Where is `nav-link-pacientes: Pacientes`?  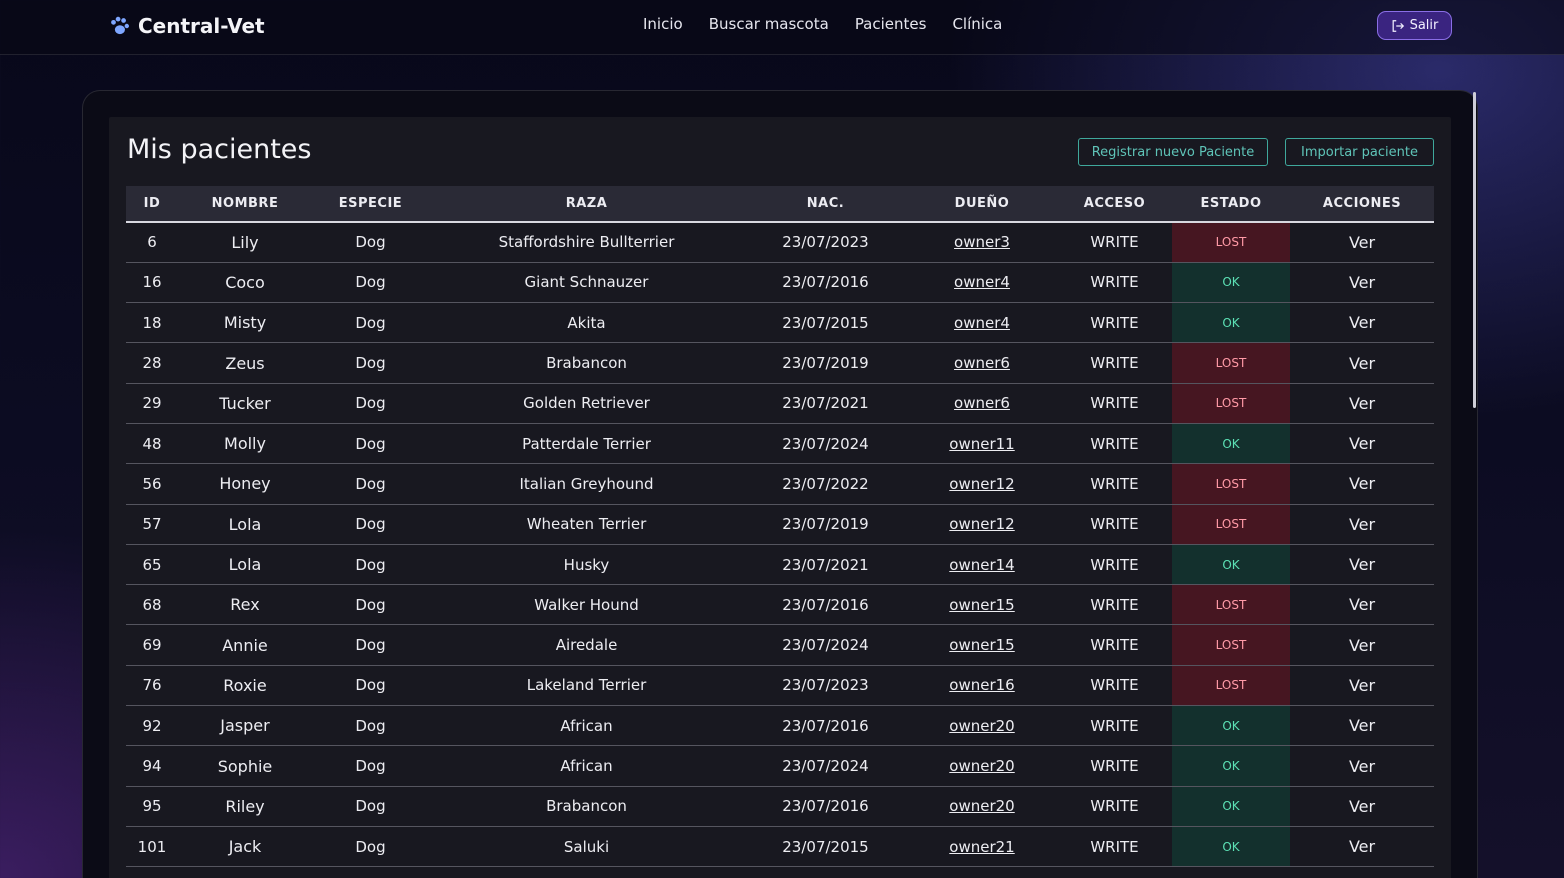 nav-link-pacientes: Pacientes is located at coordinates (891, 24).